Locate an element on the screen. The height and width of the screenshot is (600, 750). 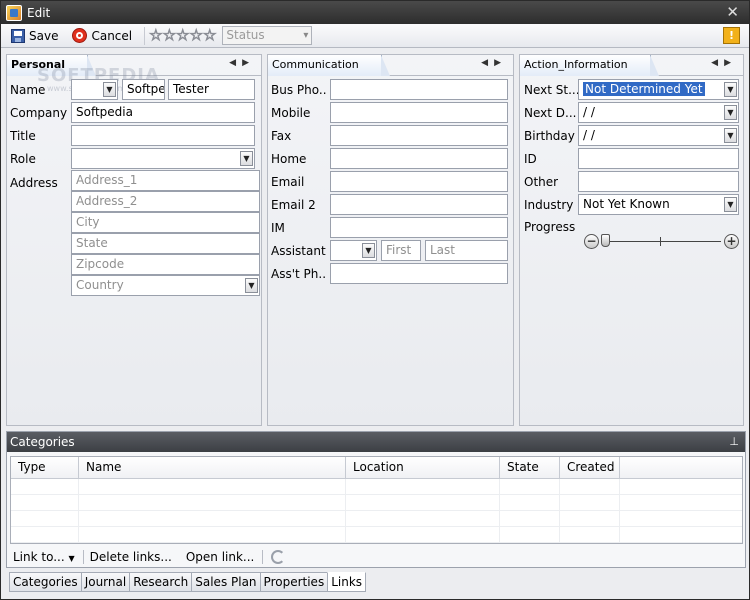
cancel-label: Cancel is located at coordinates (112, 35).